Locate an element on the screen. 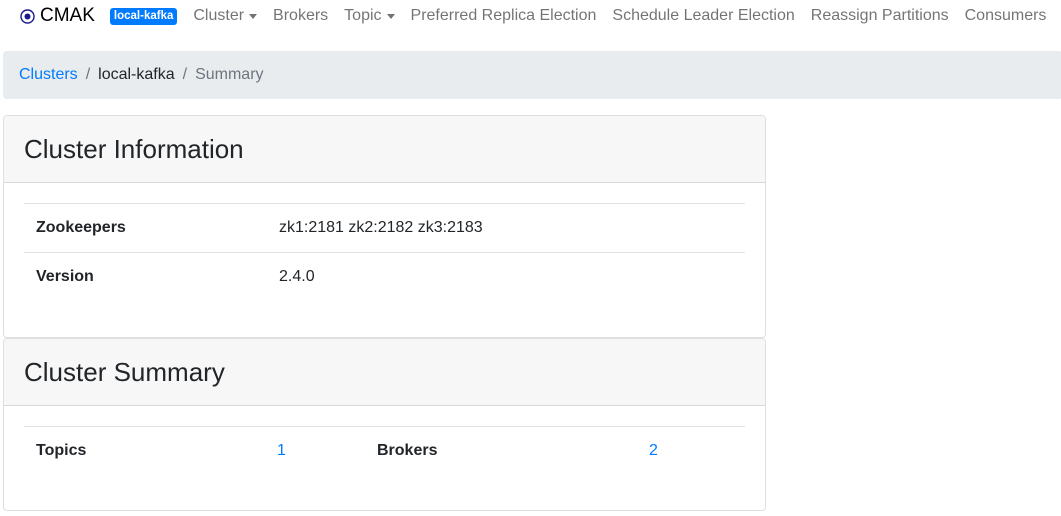 The image size is (1061, 516). brand-name: CMAK is located at coordinates (67, 15).